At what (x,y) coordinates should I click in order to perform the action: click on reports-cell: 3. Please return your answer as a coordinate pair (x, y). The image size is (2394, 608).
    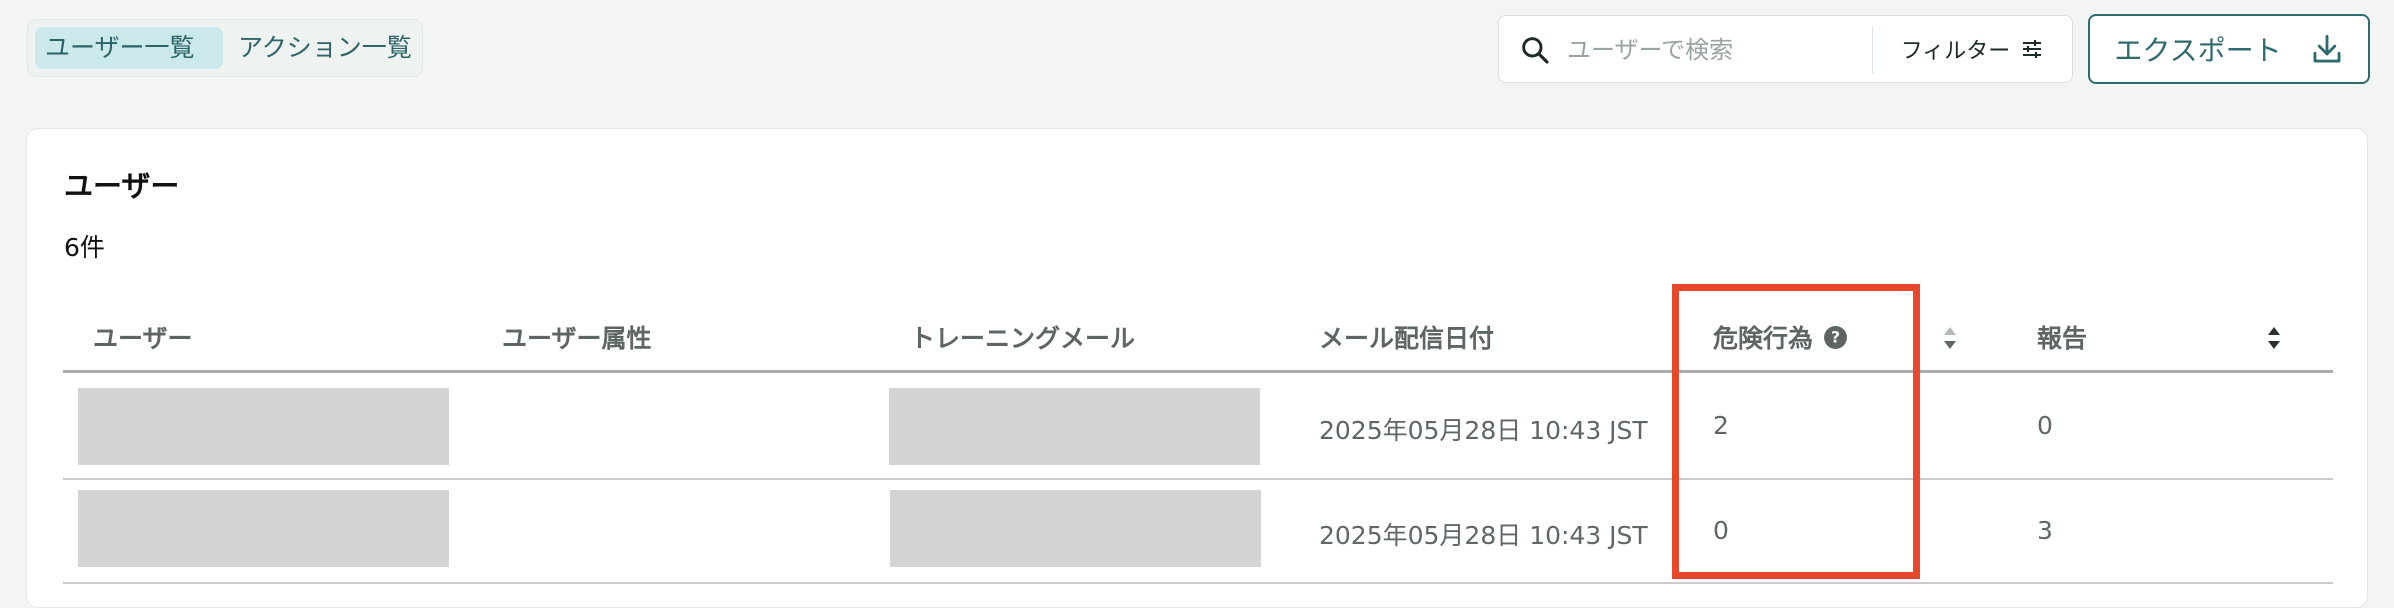
    Looking at the image, I should click on (2045, 530).